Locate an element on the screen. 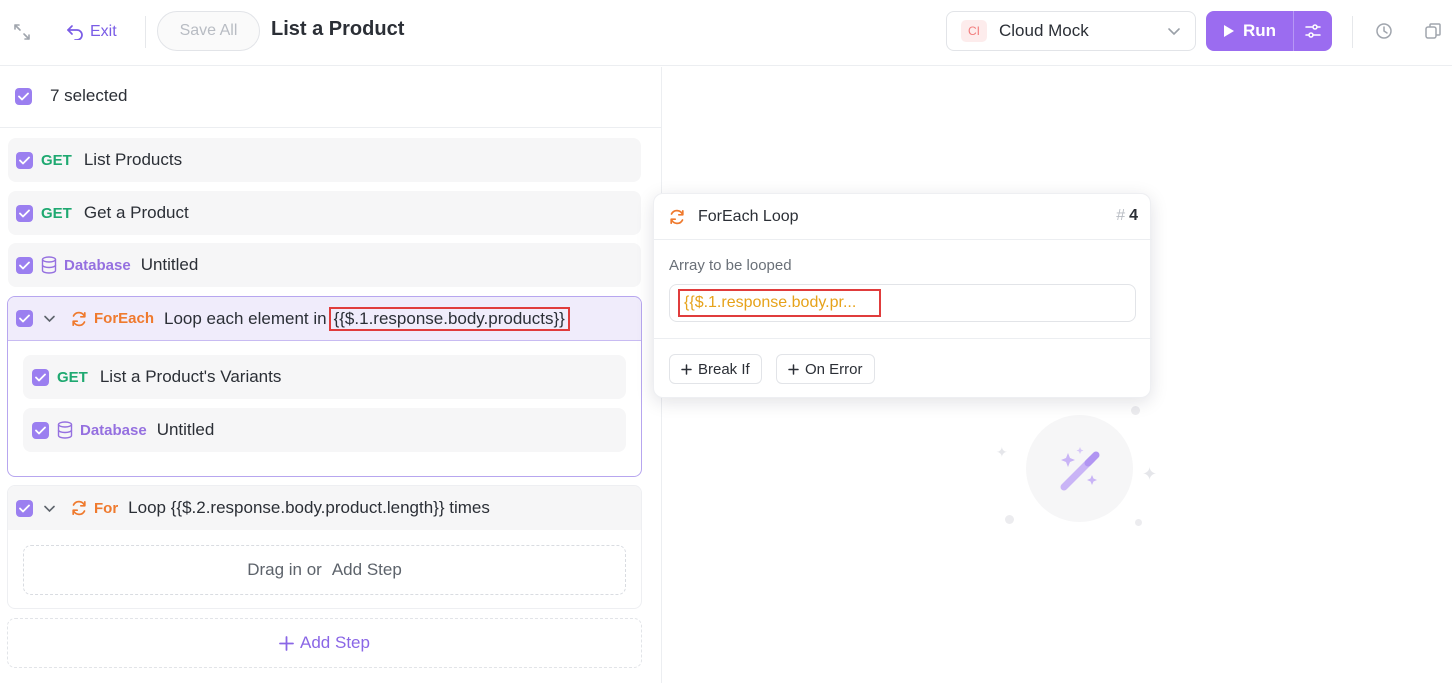 This screenshot has width=1452, height=683. step-title: List Products is located at coordinates (133, 159).